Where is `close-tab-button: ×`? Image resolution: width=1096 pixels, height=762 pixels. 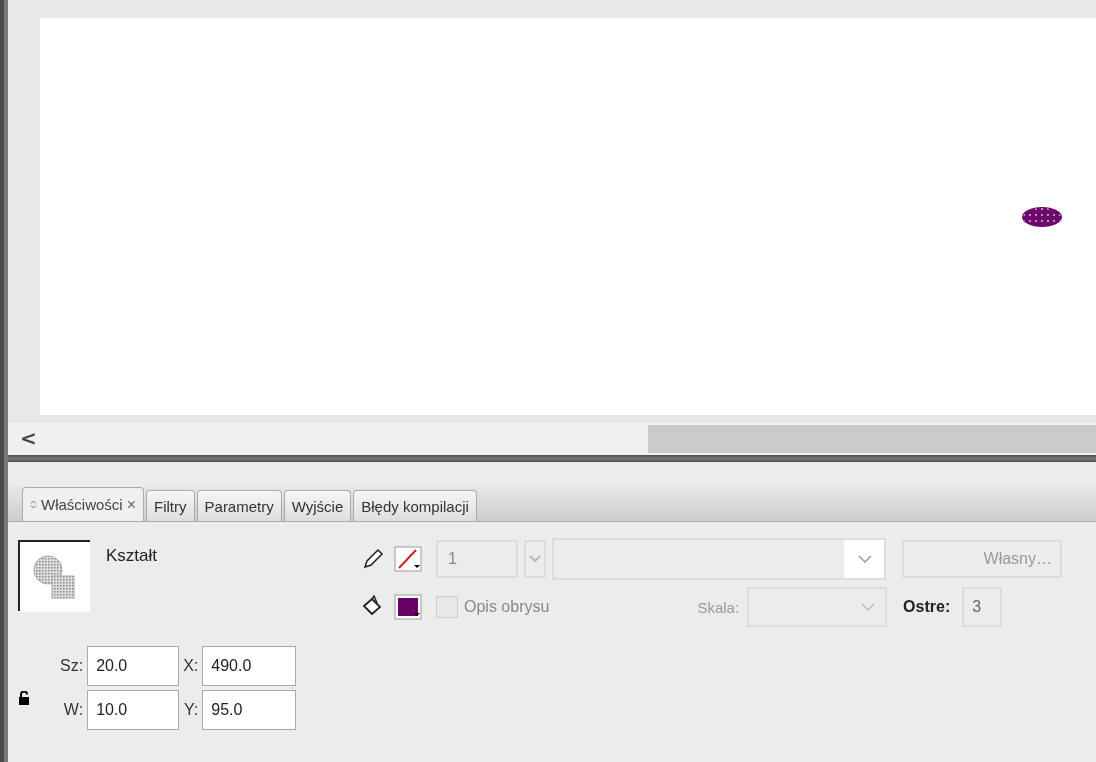
close-tab-button: × is located at coordinates (131, 504).